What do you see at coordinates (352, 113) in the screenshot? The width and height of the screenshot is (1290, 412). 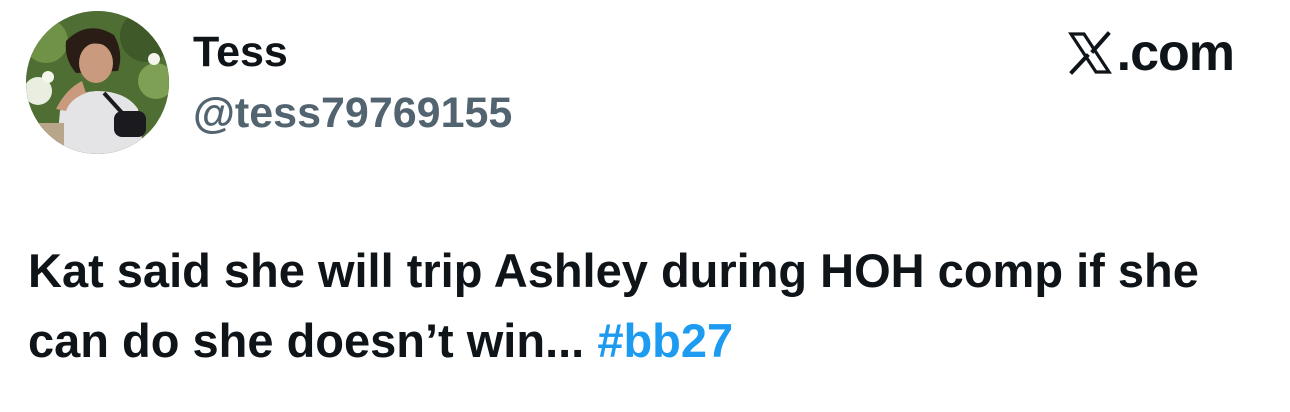 I see `author-handle: @tess79769155` at bounding box center [352, 113].